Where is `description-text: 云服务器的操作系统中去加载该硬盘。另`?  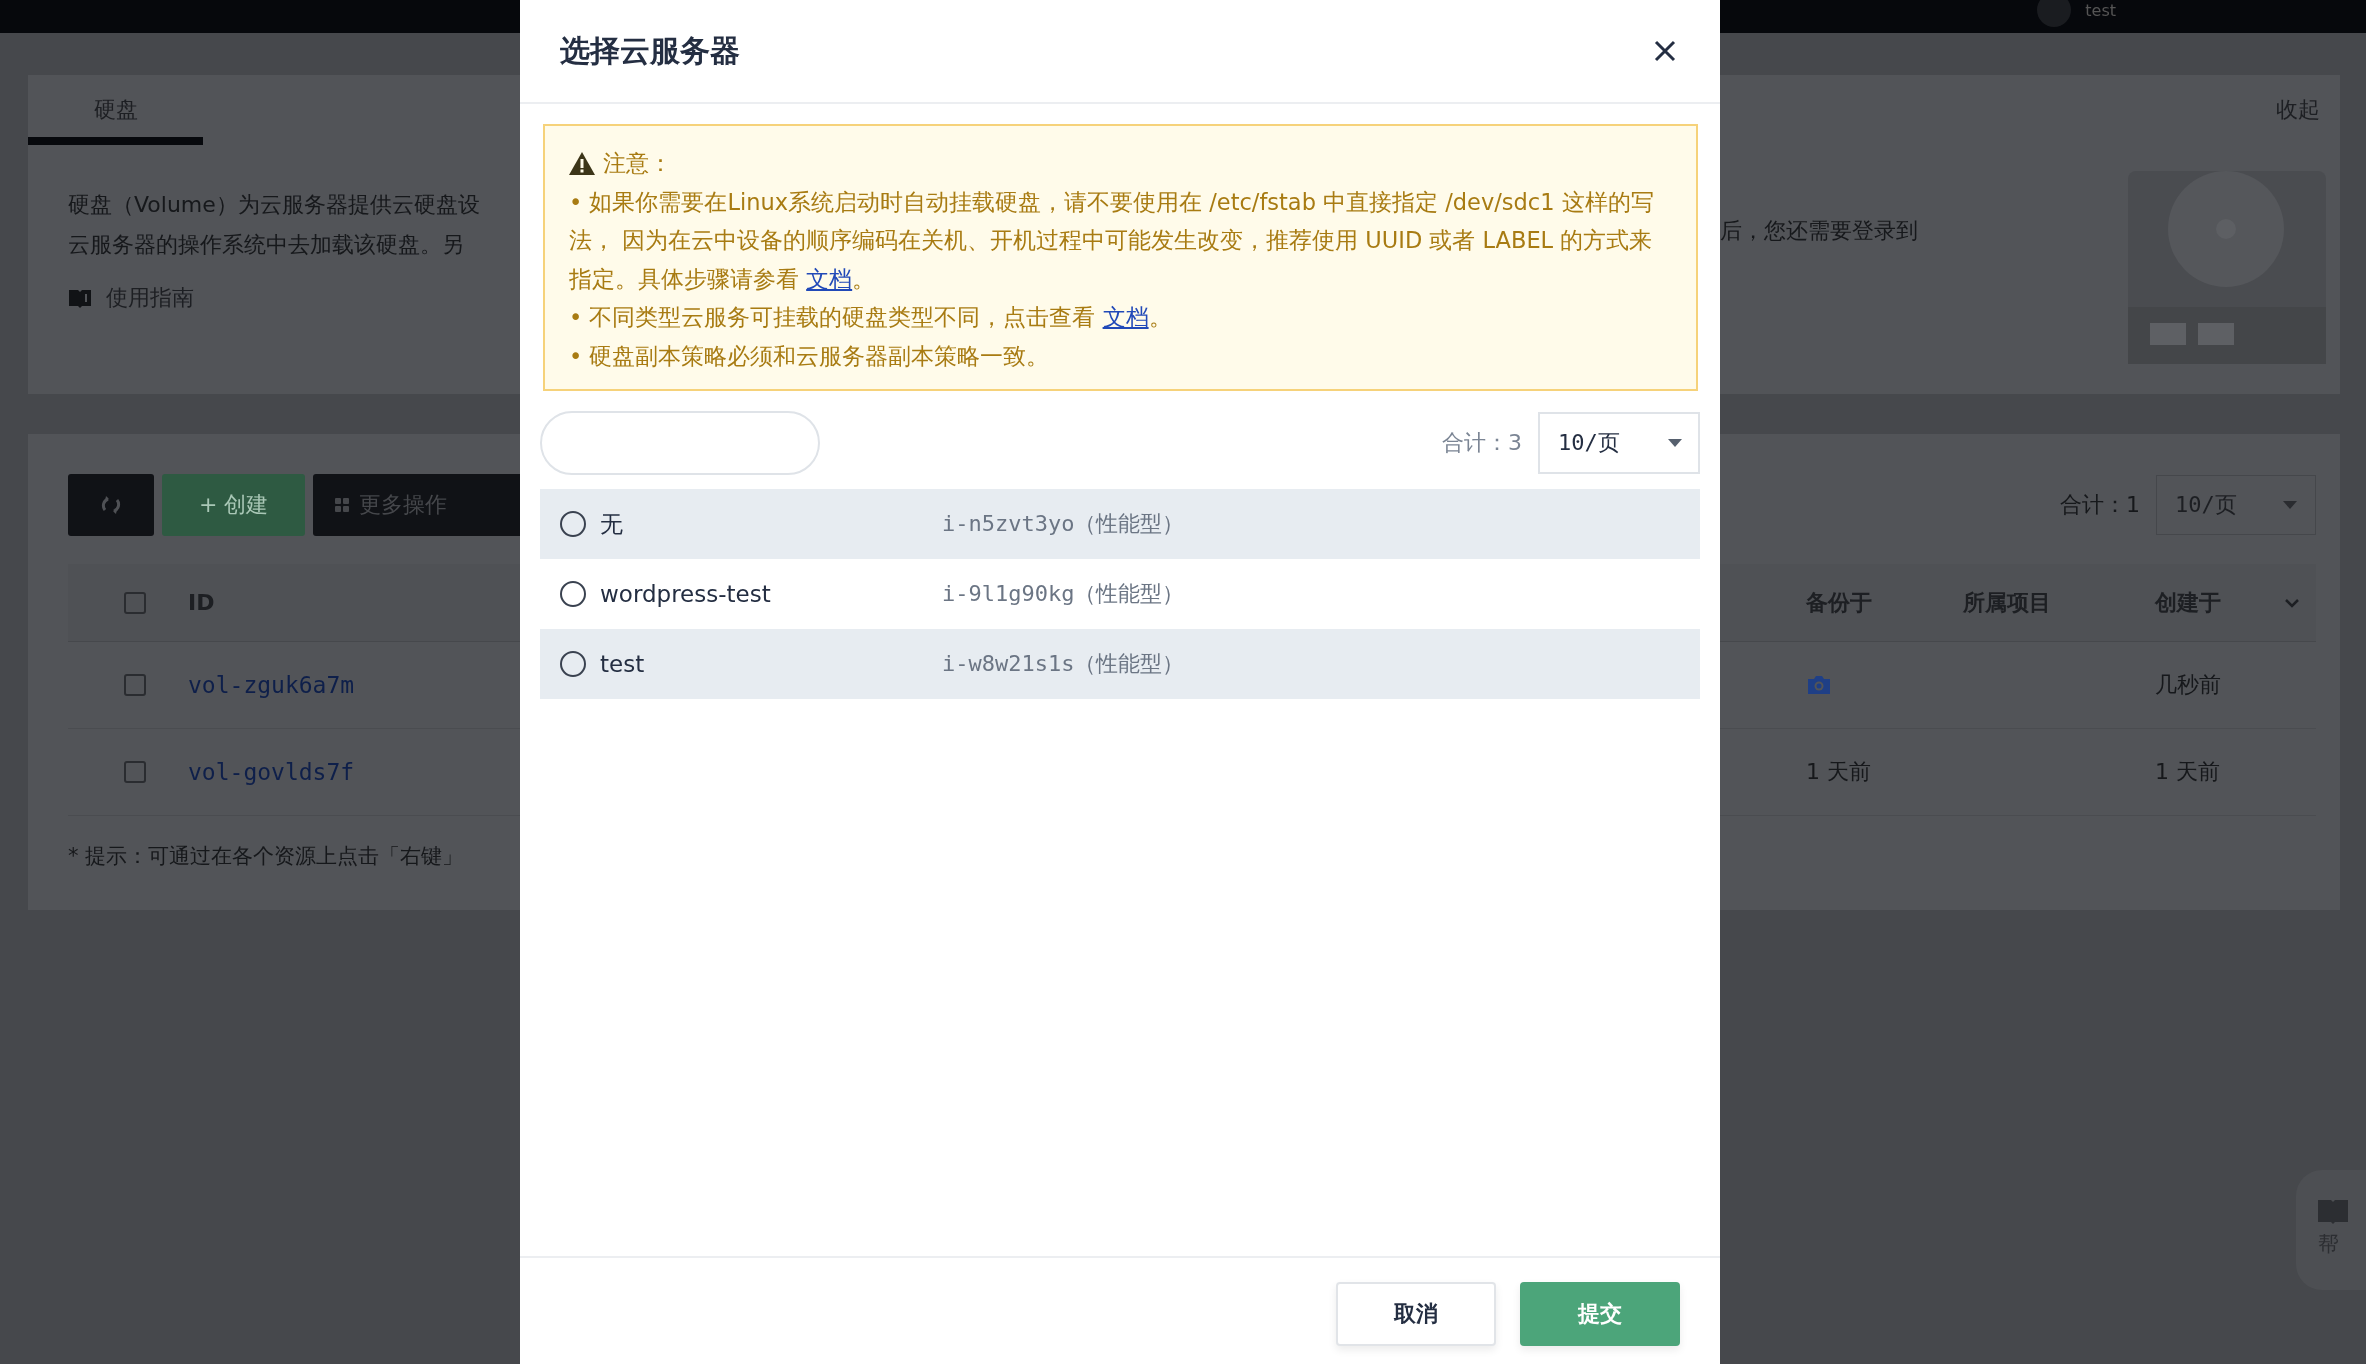 description-text: 云服务器的操作系统中去加载该硬盘。另 is located at coordinates (266, 245).